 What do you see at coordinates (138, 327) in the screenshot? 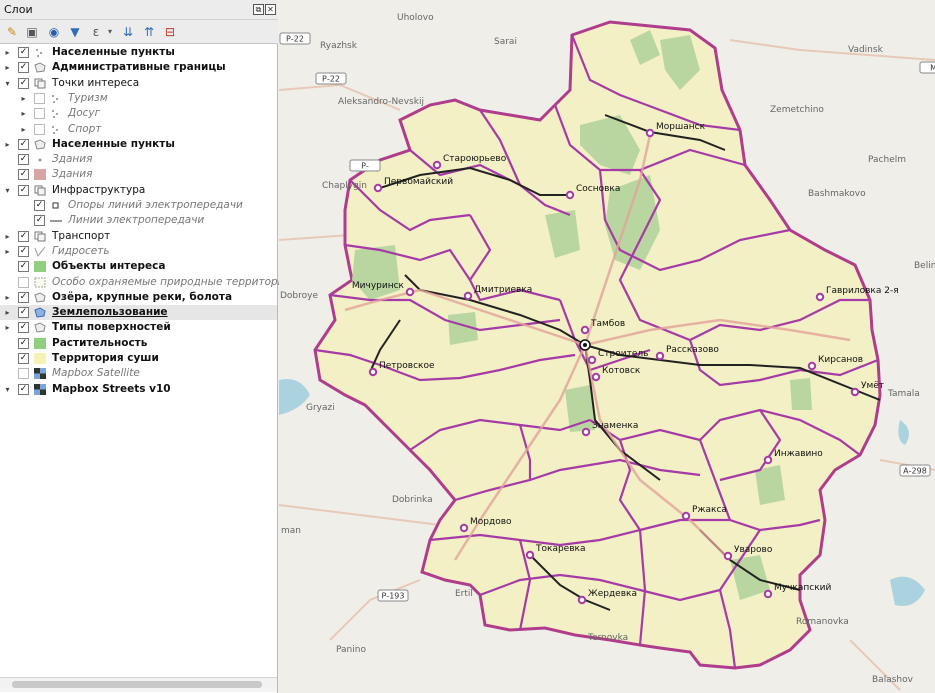
I see `layer-row: ▸ ✓ Типы поверхностей` at bounding box center [138, 327].